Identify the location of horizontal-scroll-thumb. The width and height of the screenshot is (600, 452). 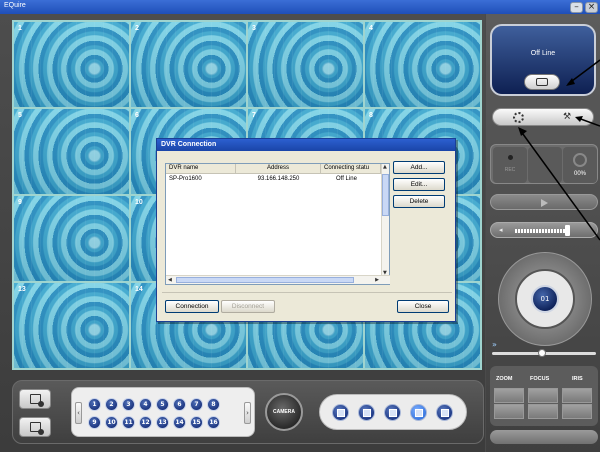
(265, 280).